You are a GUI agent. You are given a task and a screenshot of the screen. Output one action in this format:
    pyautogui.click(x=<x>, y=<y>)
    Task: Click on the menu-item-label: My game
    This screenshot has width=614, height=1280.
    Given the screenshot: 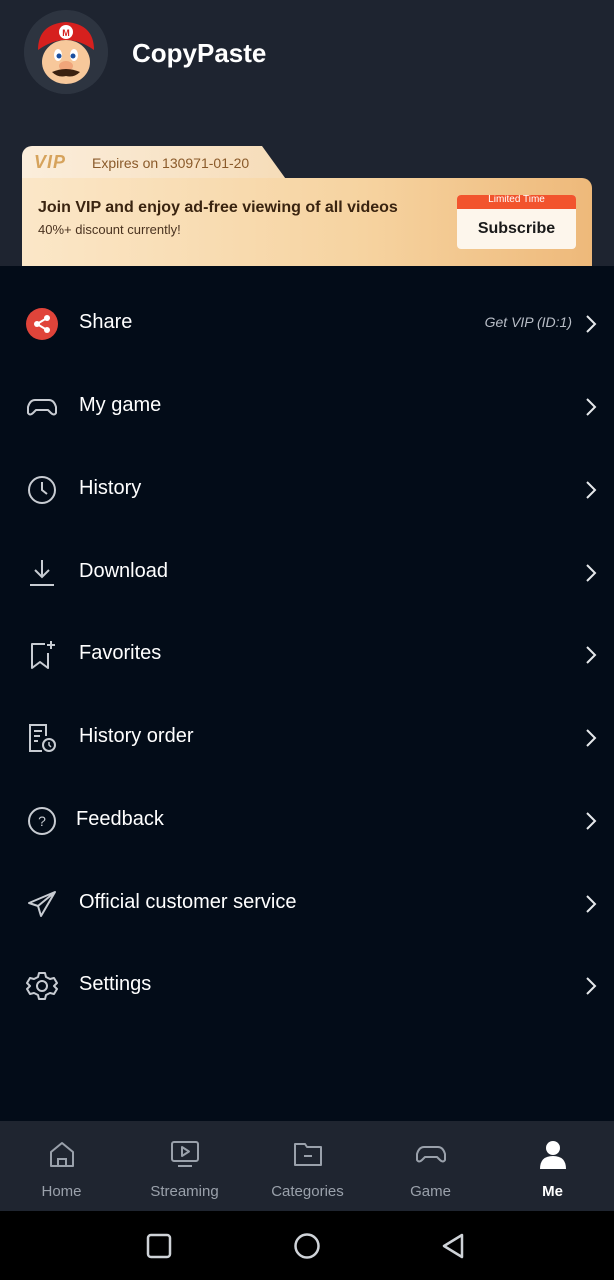 What is the action you would take?
    pyautogui.click(x=120, y=405)
    